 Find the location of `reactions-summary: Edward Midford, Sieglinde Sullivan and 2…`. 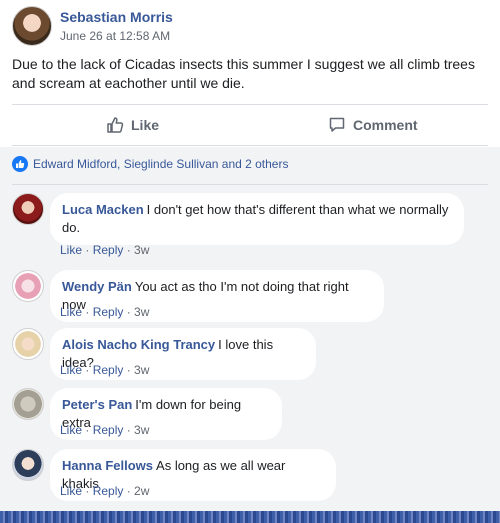

reactions-summary: Edward Midford, Sieglinde Sullivan and 2… is located at coordinates (150, 164).